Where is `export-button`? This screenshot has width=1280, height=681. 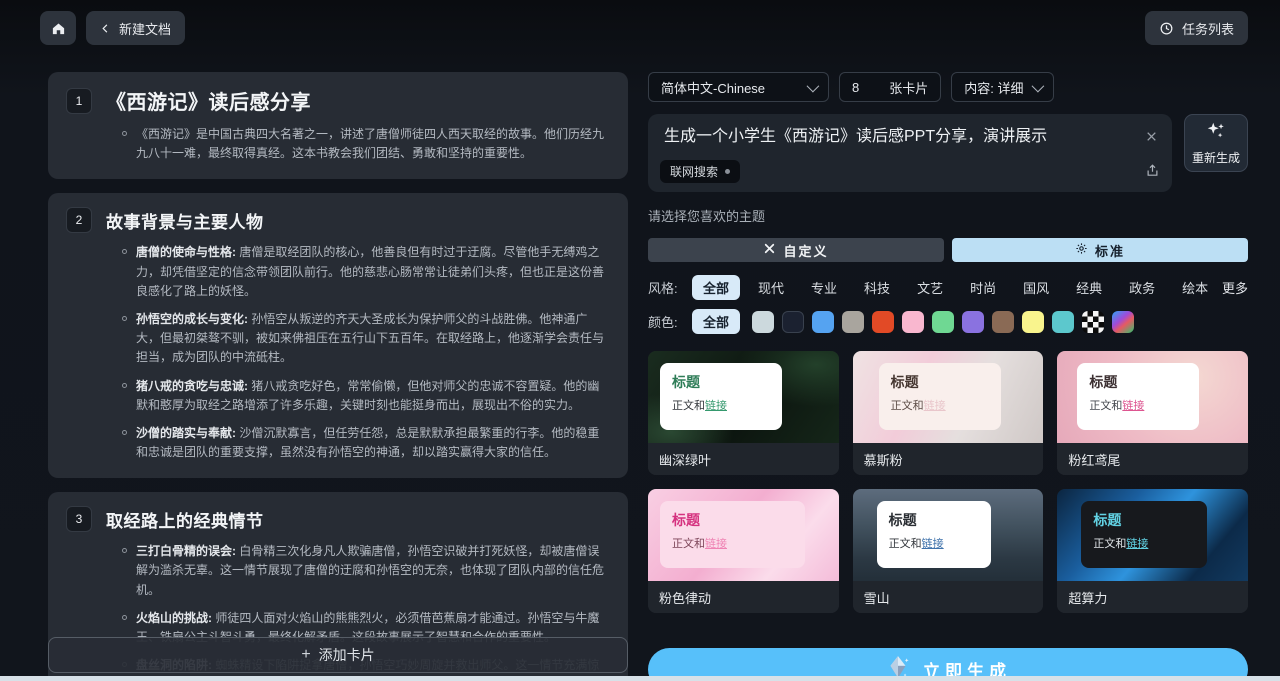 export-button is located at coordinates (1152, 172).